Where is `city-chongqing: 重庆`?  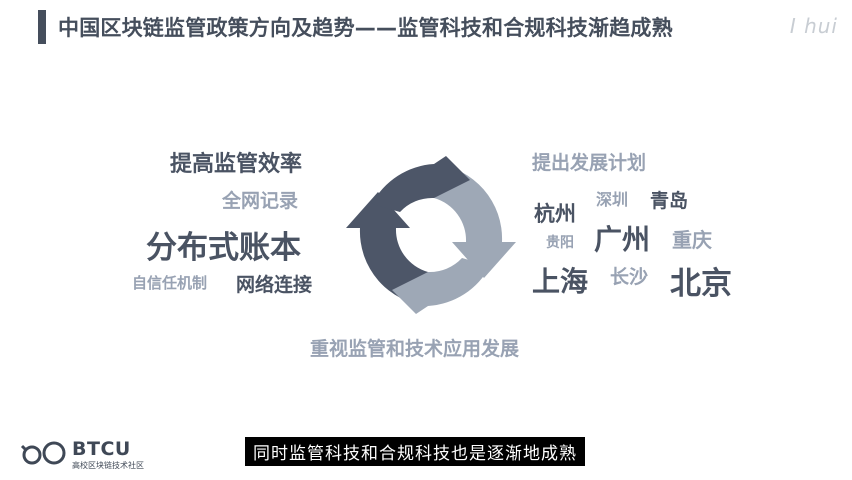
city-chongqing: 重庆 is located at coordinates (692, 240).